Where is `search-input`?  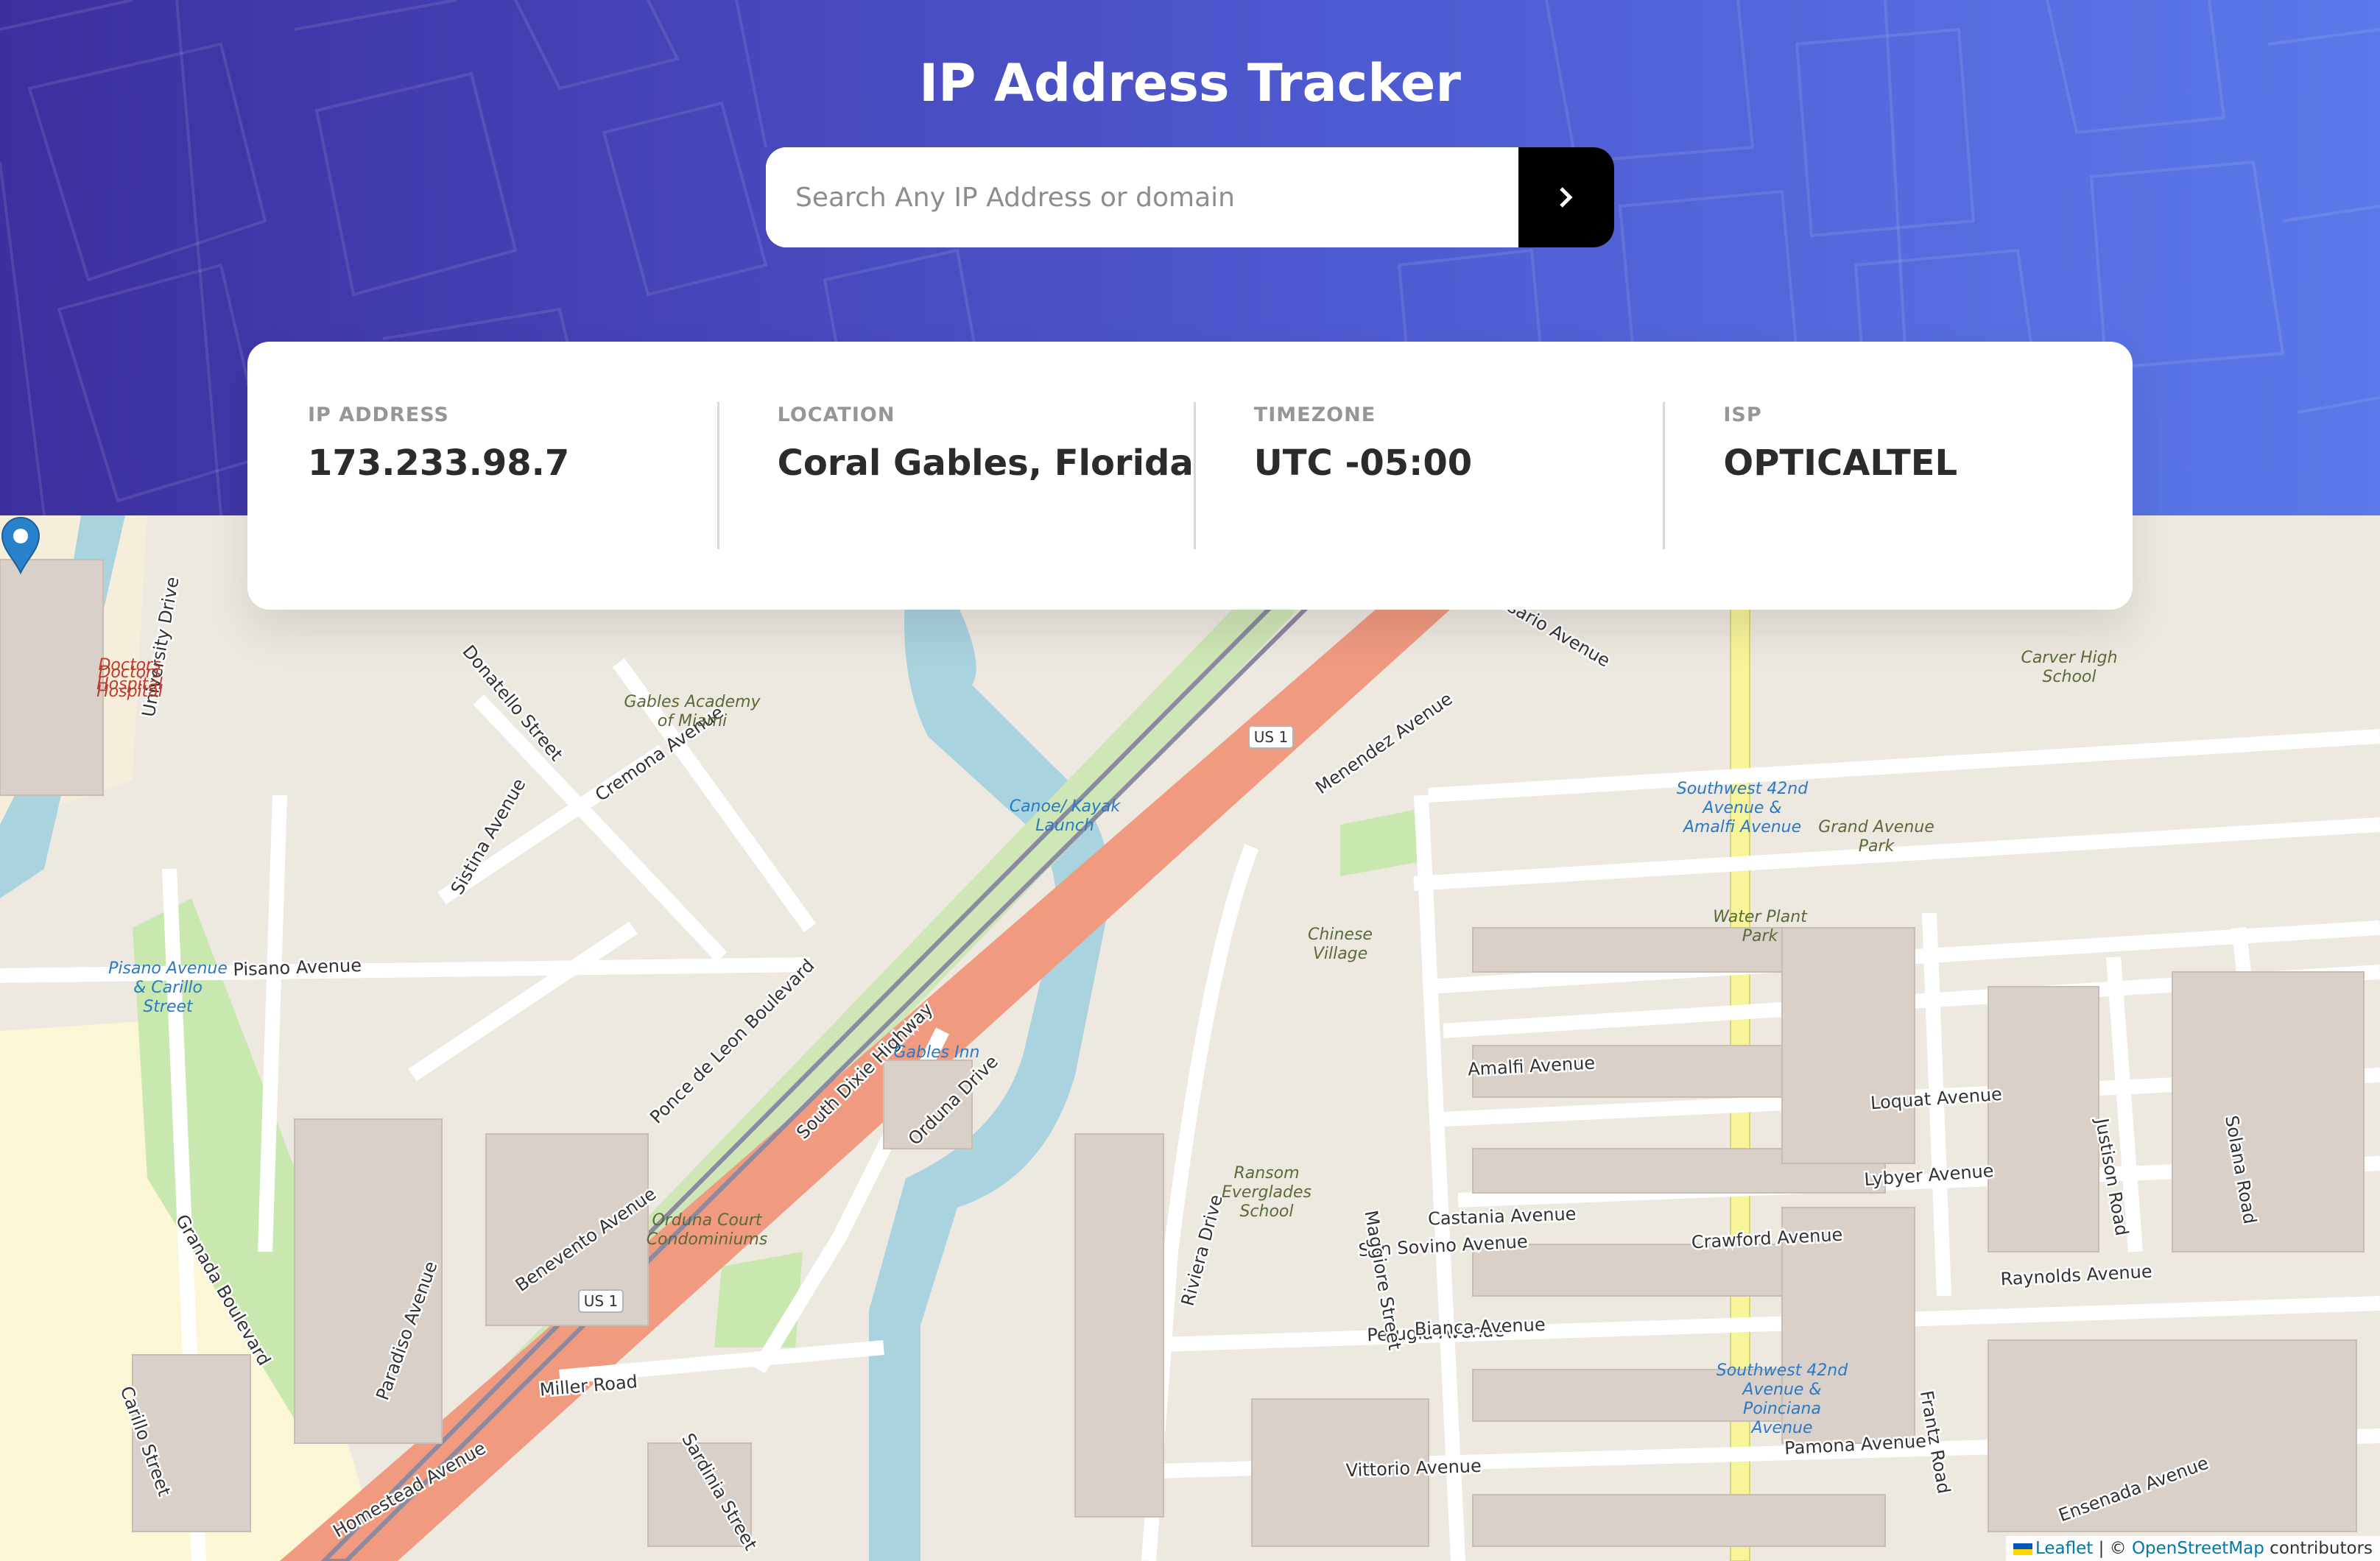
search-input is located at coordinates (1142, 197).